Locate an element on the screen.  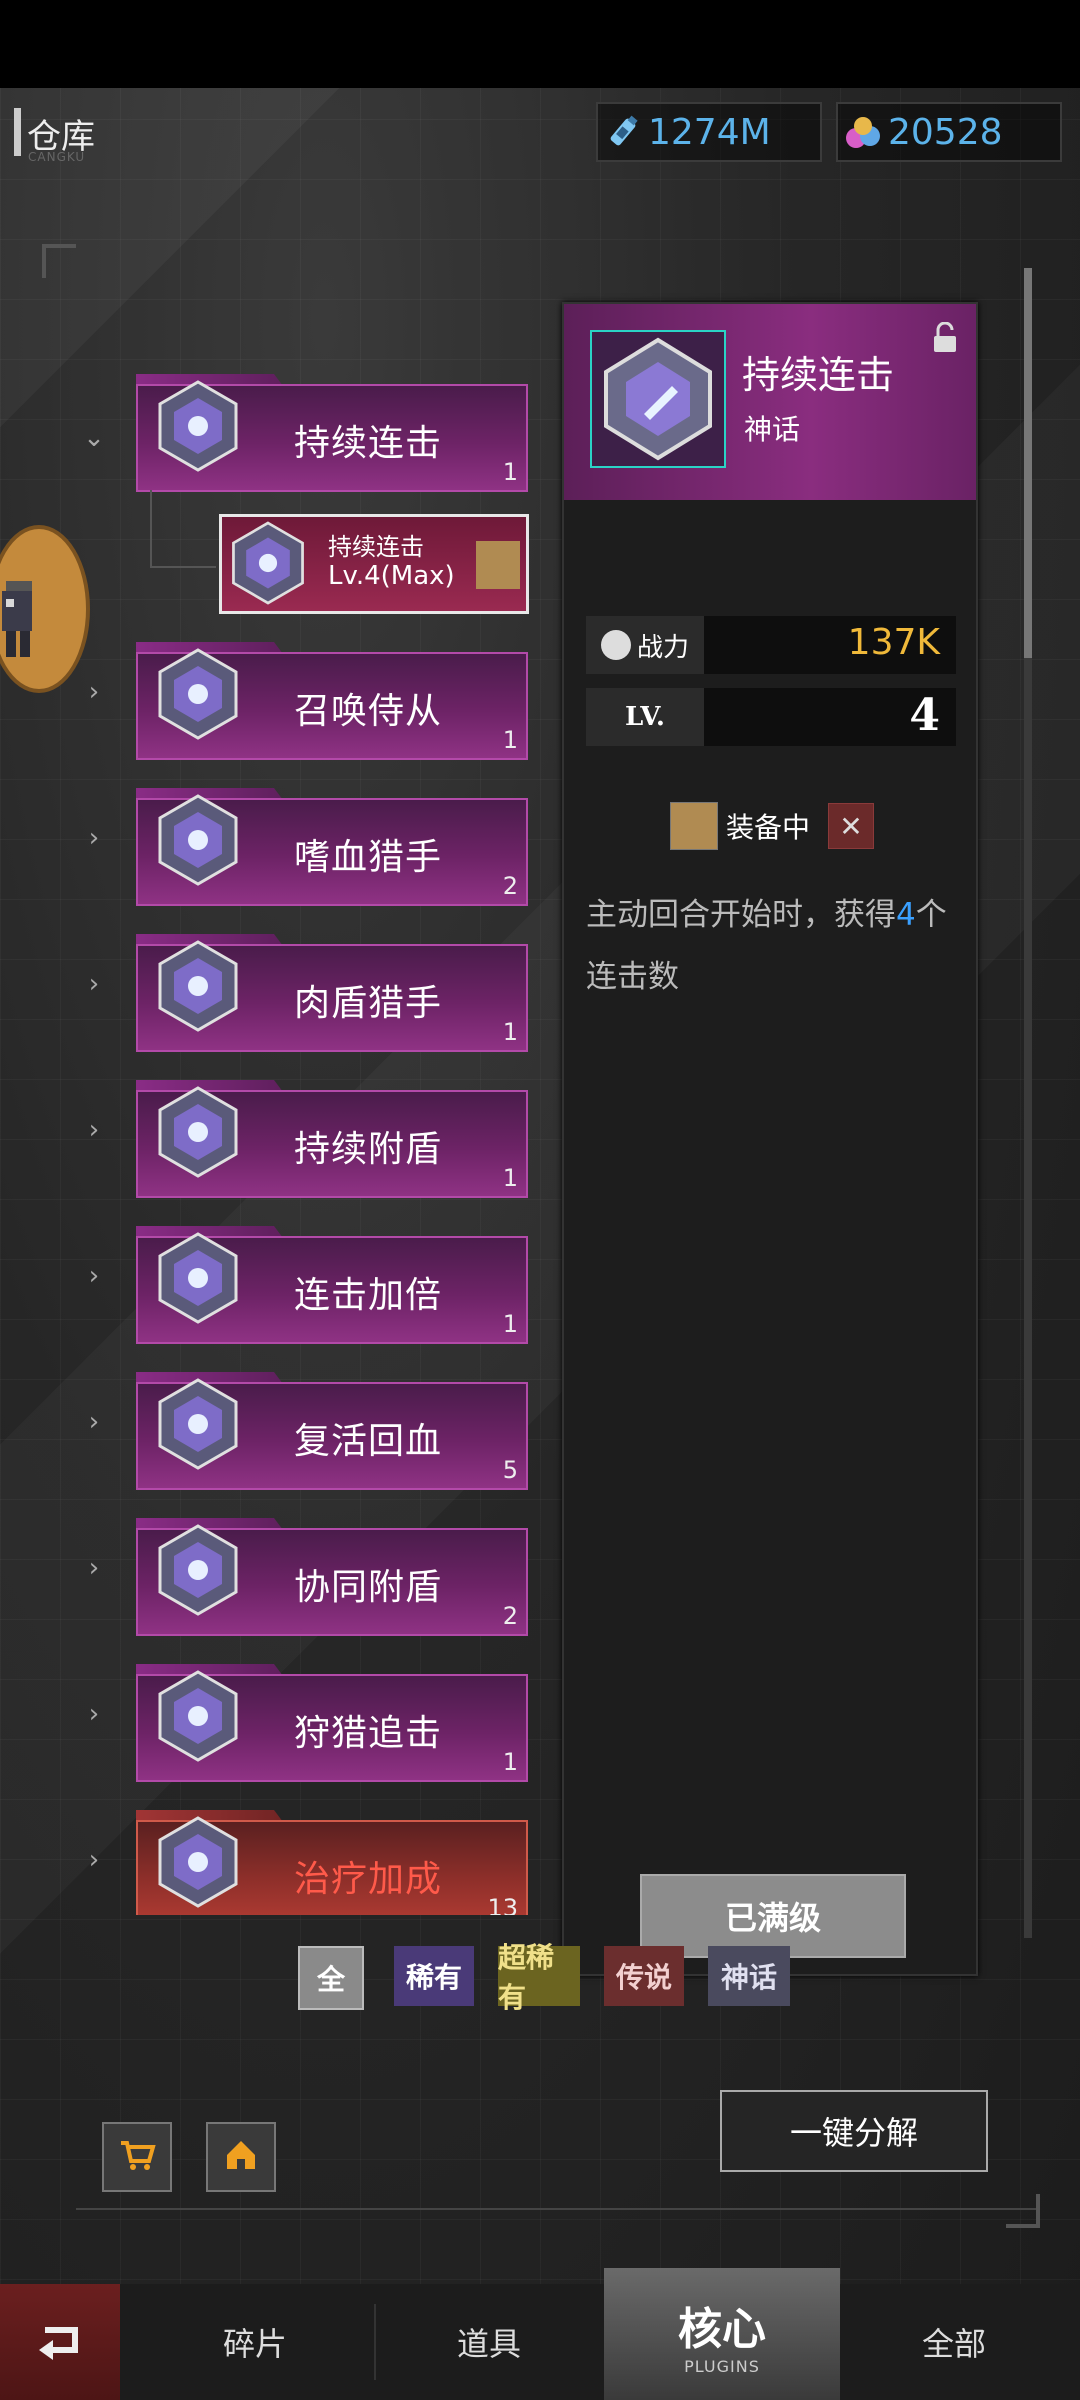
item-name: 嗜血猎手 is located at coordinates (368, 857).